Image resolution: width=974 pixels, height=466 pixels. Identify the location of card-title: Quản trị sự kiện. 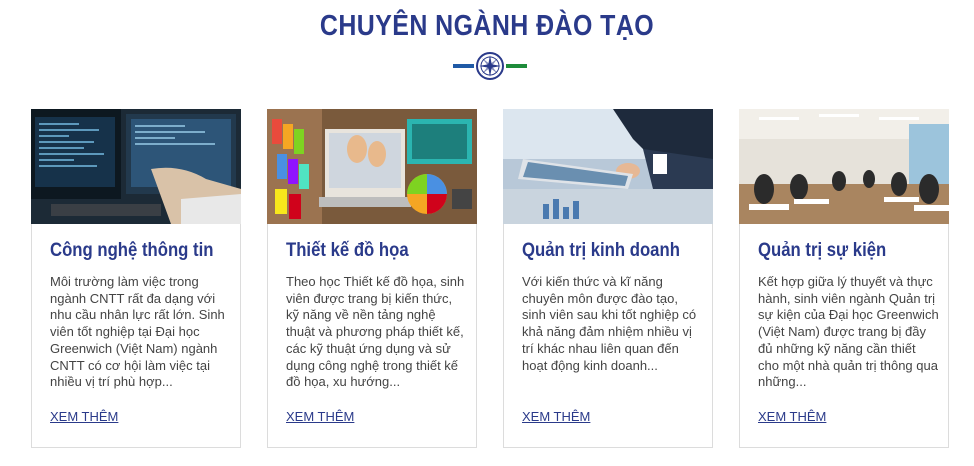
(841, 251).